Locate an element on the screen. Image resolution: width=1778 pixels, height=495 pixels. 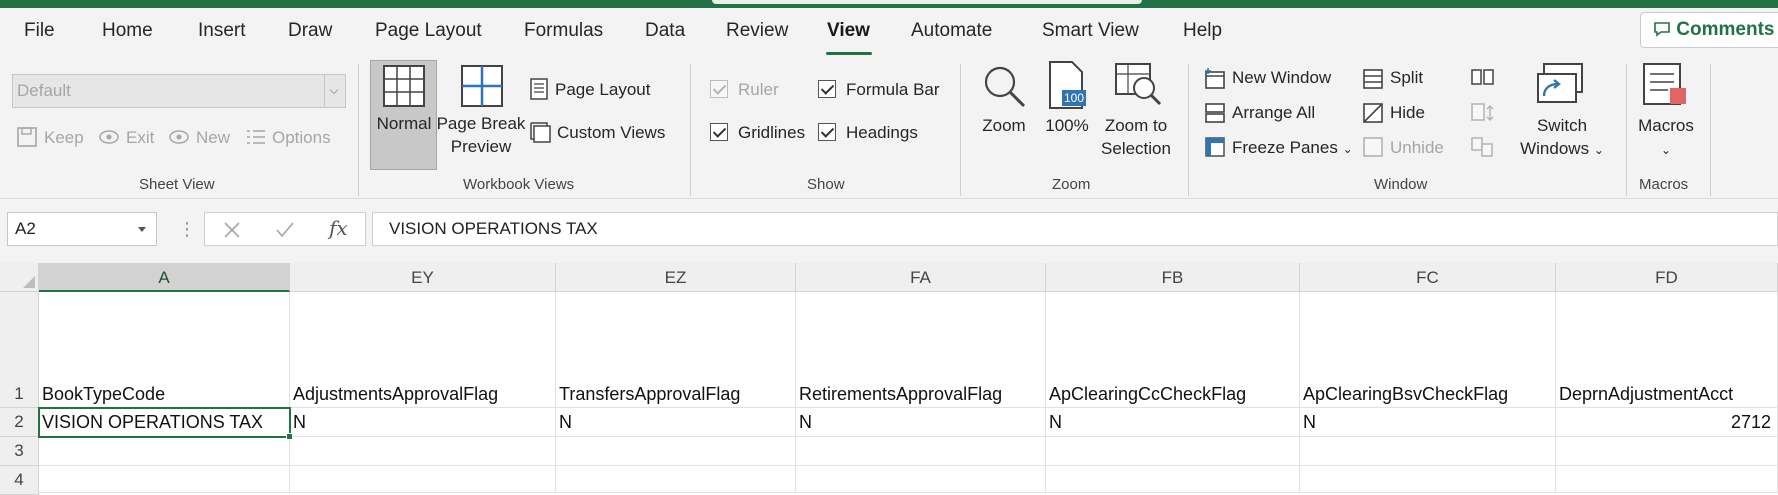
zoom-100-button: 100% is located at coordinates (1067, 125).